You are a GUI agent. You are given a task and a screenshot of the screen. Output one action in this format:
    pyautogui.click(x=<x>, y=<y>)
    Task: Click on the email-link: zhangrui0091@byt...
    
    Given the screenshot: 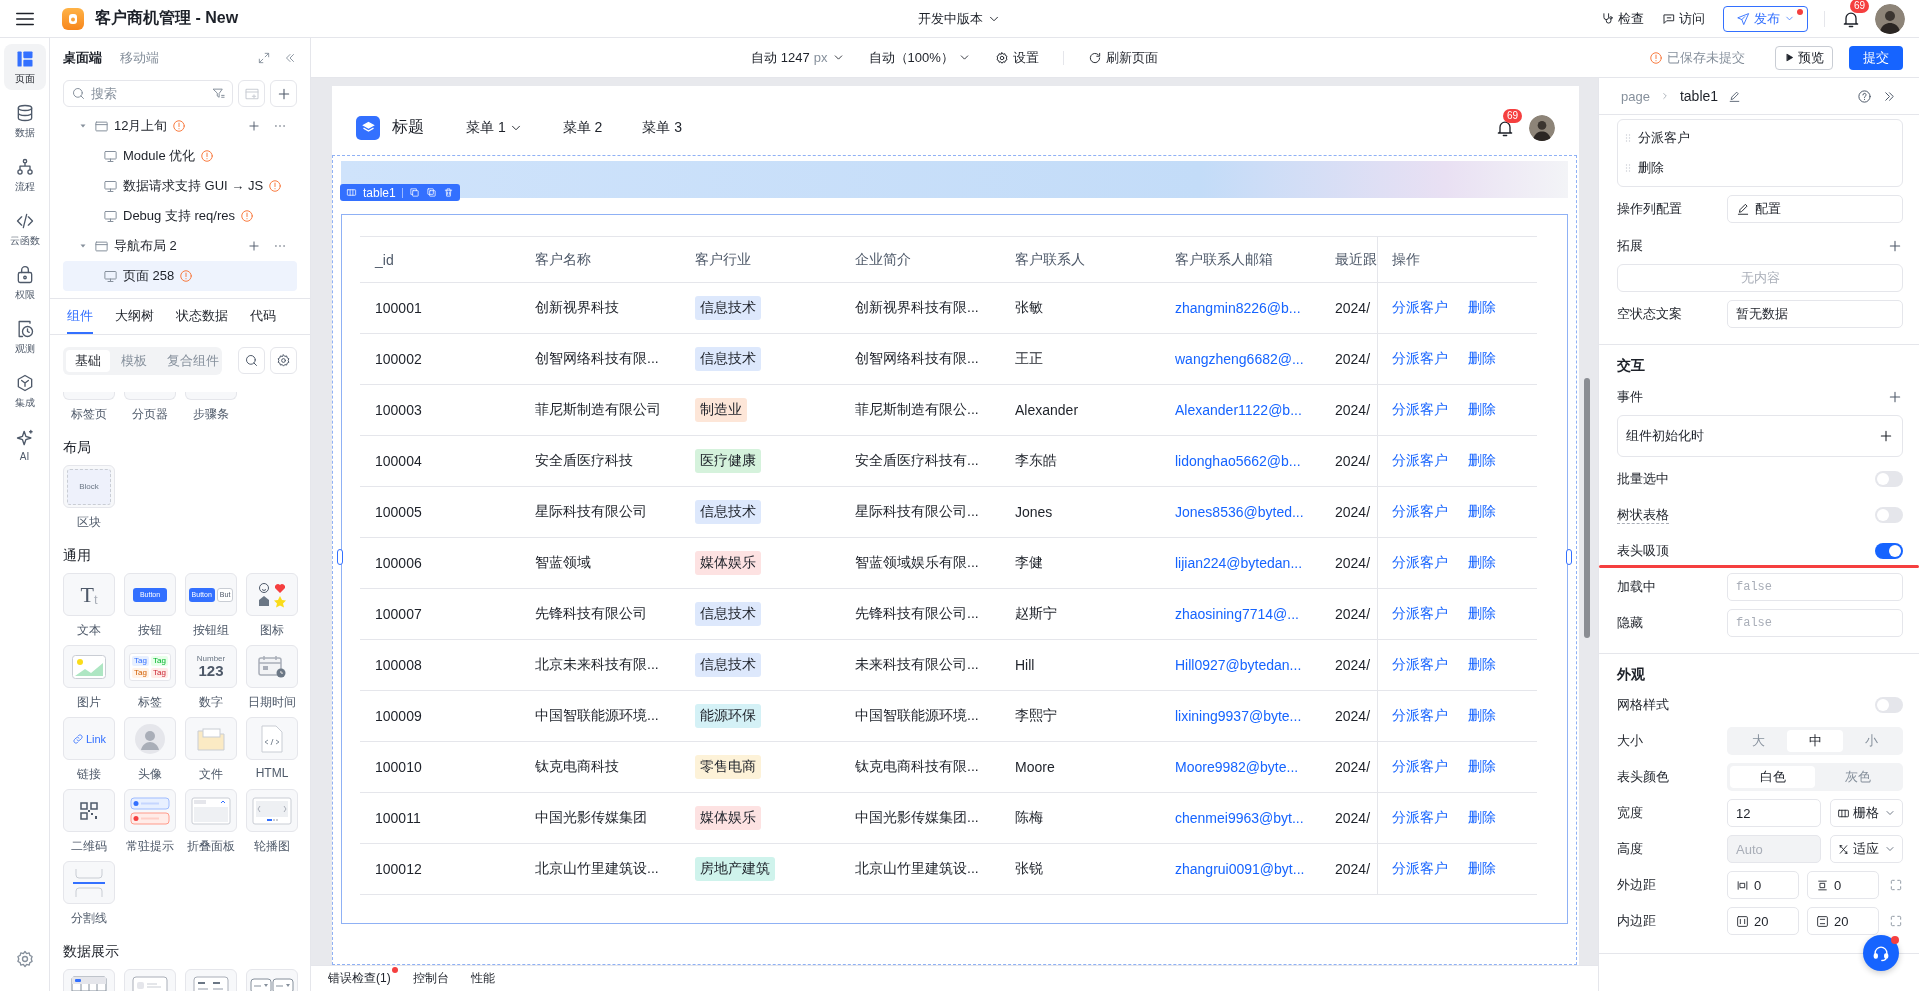 What is the action you would take?
    pyautogui.click(x=1240, y=869)
    